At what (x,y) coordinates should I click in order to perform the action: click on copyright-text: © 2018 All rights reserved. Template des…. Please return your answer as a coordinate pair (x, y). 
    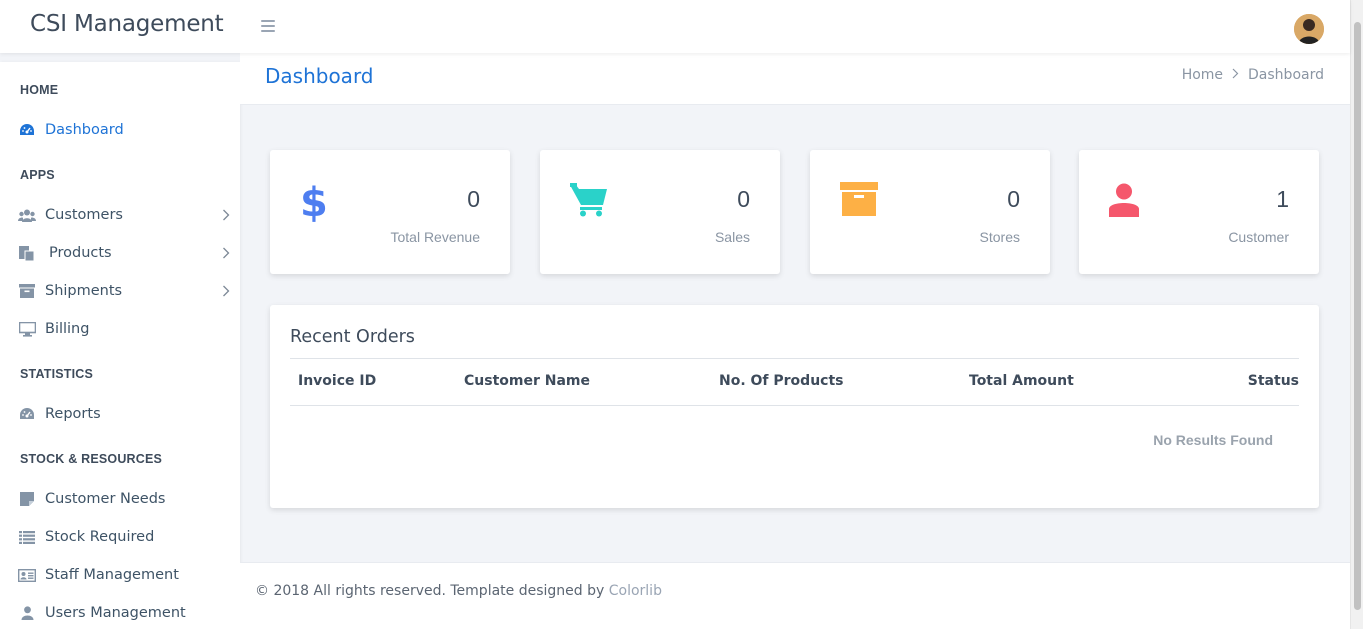
    Looking at the image, I should click on (432, 591).